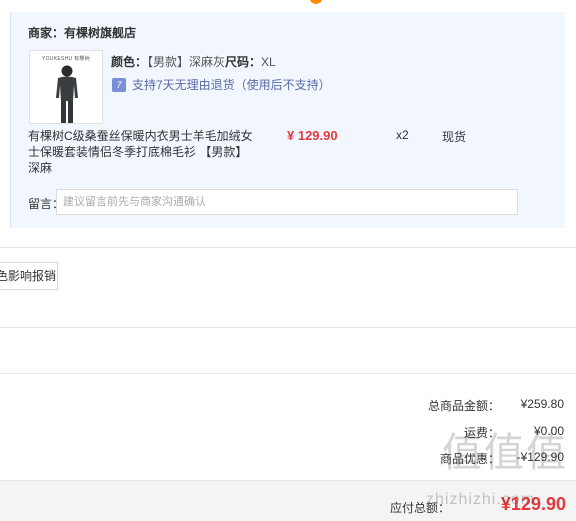 This screenshot has height=521, width=576. I want to click on merchant-label: 商家：, so click(46, 33).